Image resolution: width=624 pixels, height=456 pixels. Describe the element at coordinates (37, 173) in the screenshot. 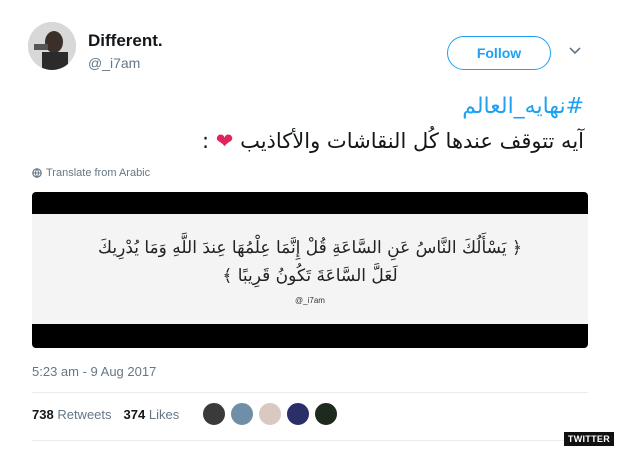

I see `globe-icon` at that location.